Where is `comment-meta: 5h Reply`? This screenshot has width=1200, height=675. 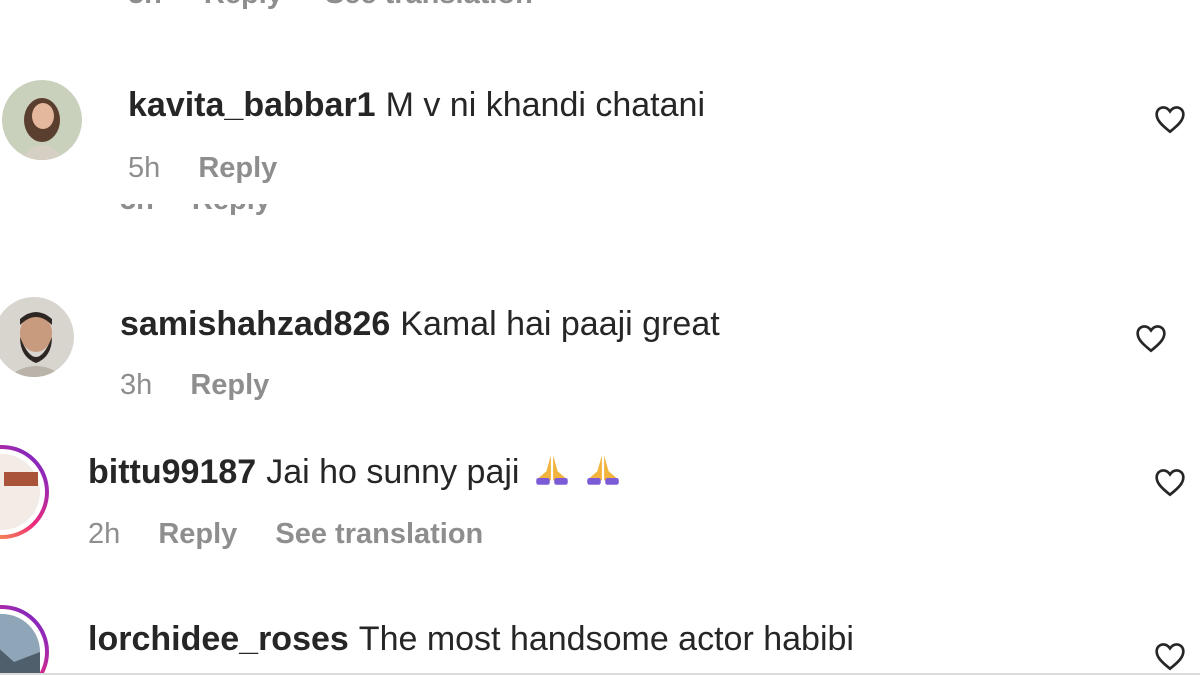
comment-meta: 5h Reply is located at coordinates (217, 168).